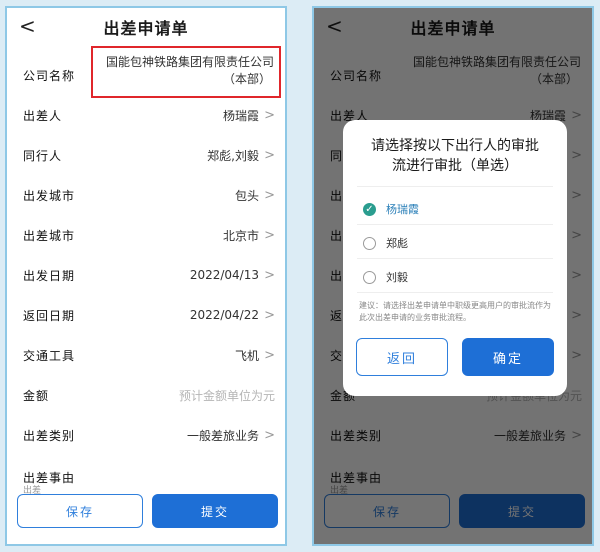 Image resolution: width=600 pixels, height=552 pixels. I want to click on field-value: 包头, so click(246, 195).